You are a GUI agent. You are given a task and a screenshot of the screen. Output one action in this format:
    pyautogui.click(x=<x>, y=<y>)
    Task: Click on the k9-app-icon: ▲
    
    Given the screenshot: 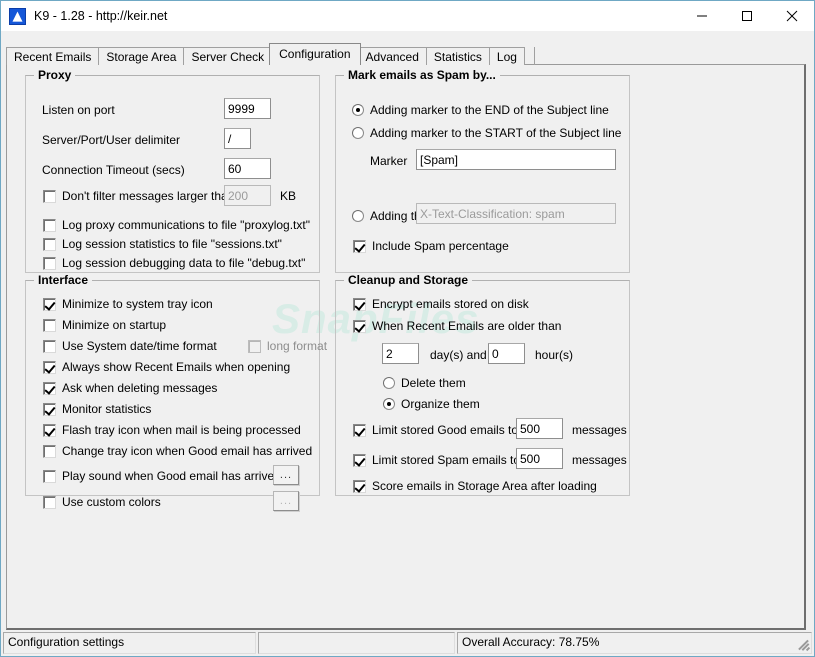 What is the action you would take?
    pyautogui.click(x=17, y=16)
    